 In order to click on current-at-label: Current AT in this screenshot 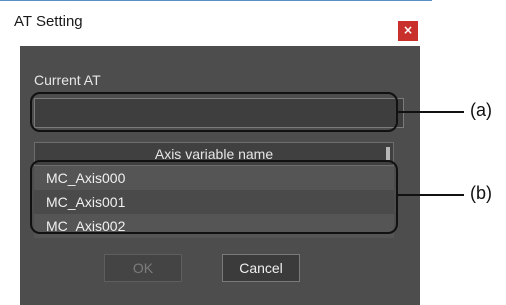, I will do `click(67, 80)`.